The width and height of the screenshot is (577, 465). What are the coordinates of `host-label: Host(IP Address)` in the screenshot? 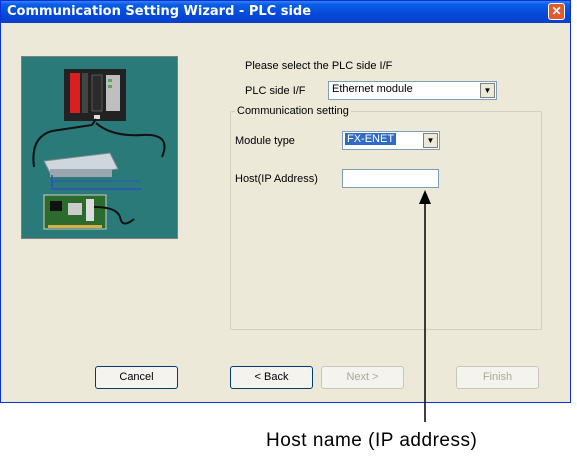 It's located at (276, 179).